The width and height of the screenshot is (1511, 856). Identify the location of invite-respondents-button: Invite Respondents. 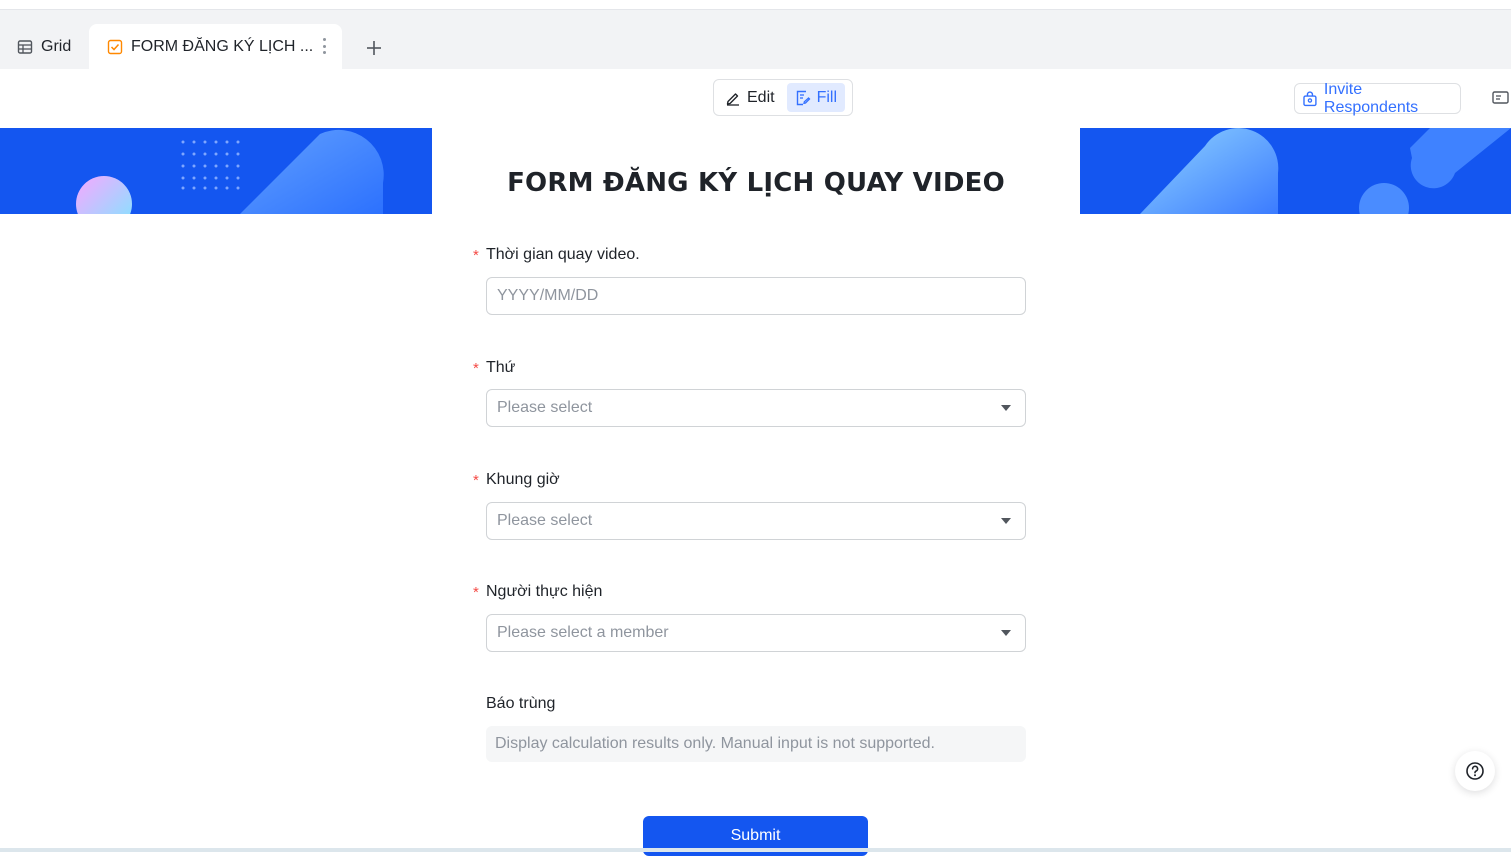
(1377, 98).